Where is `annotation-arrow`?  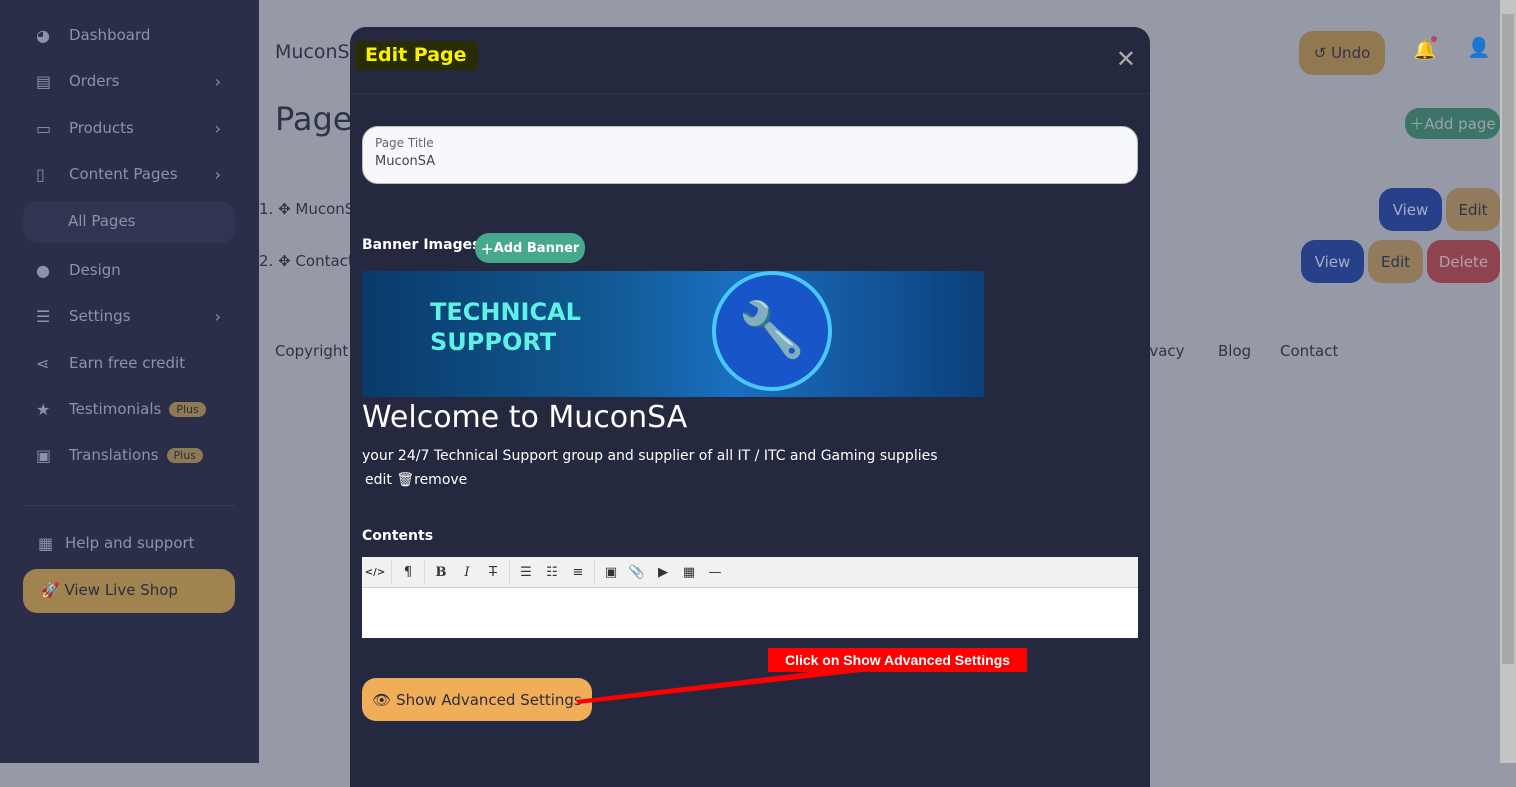
annotation-arrow is located at coordinates (719, 685).